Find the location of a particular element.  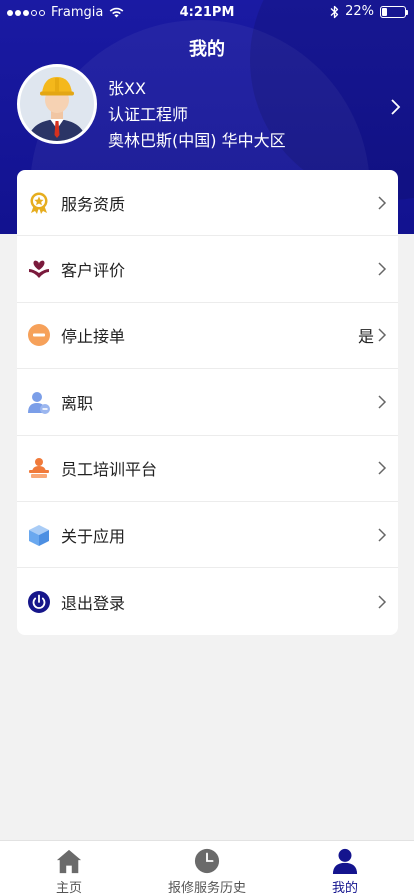

tab-repair-history: 报修服务历史 is located at coordinates (207, 868).